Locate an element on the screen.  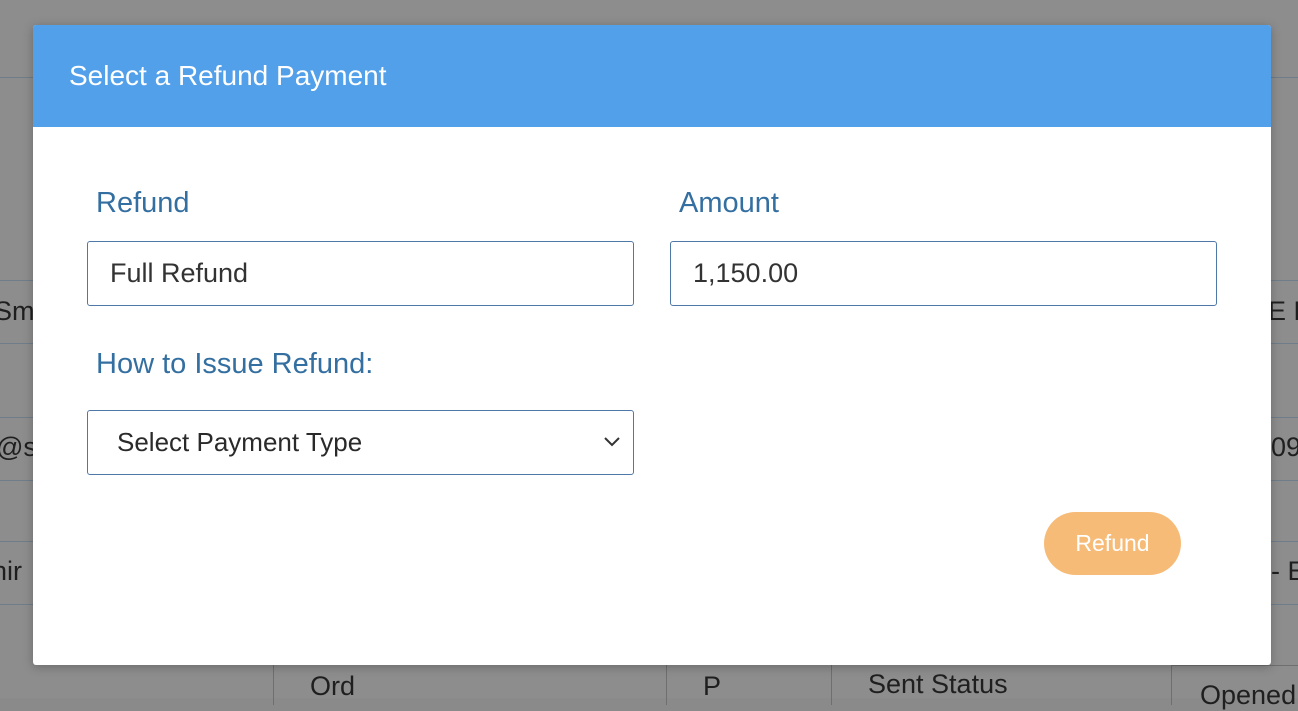
amount-field is located at coordinates (943, 273).